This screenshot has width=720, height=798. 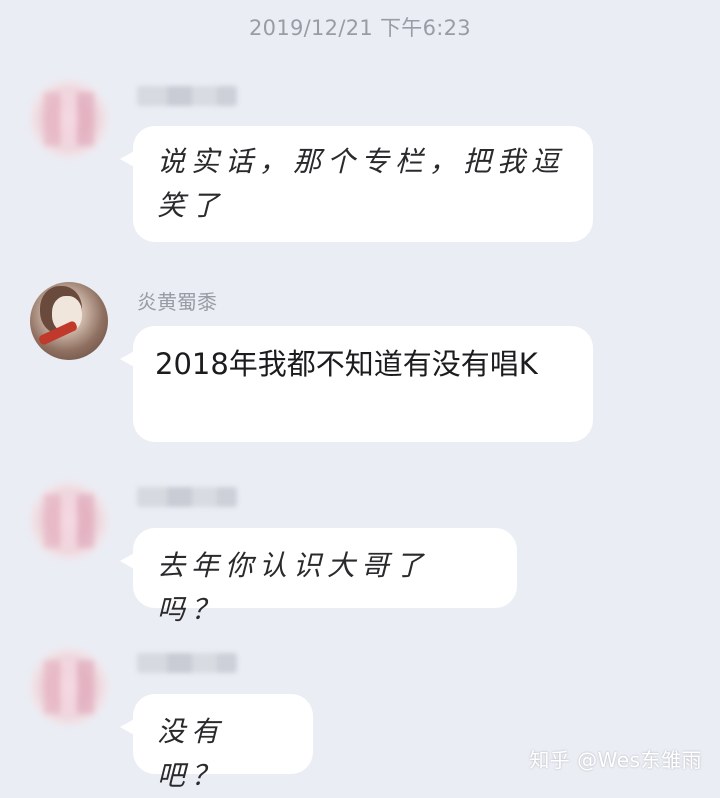 I want to click on sender-name: 炎黄蜀黍, so click(x=177, y=302).